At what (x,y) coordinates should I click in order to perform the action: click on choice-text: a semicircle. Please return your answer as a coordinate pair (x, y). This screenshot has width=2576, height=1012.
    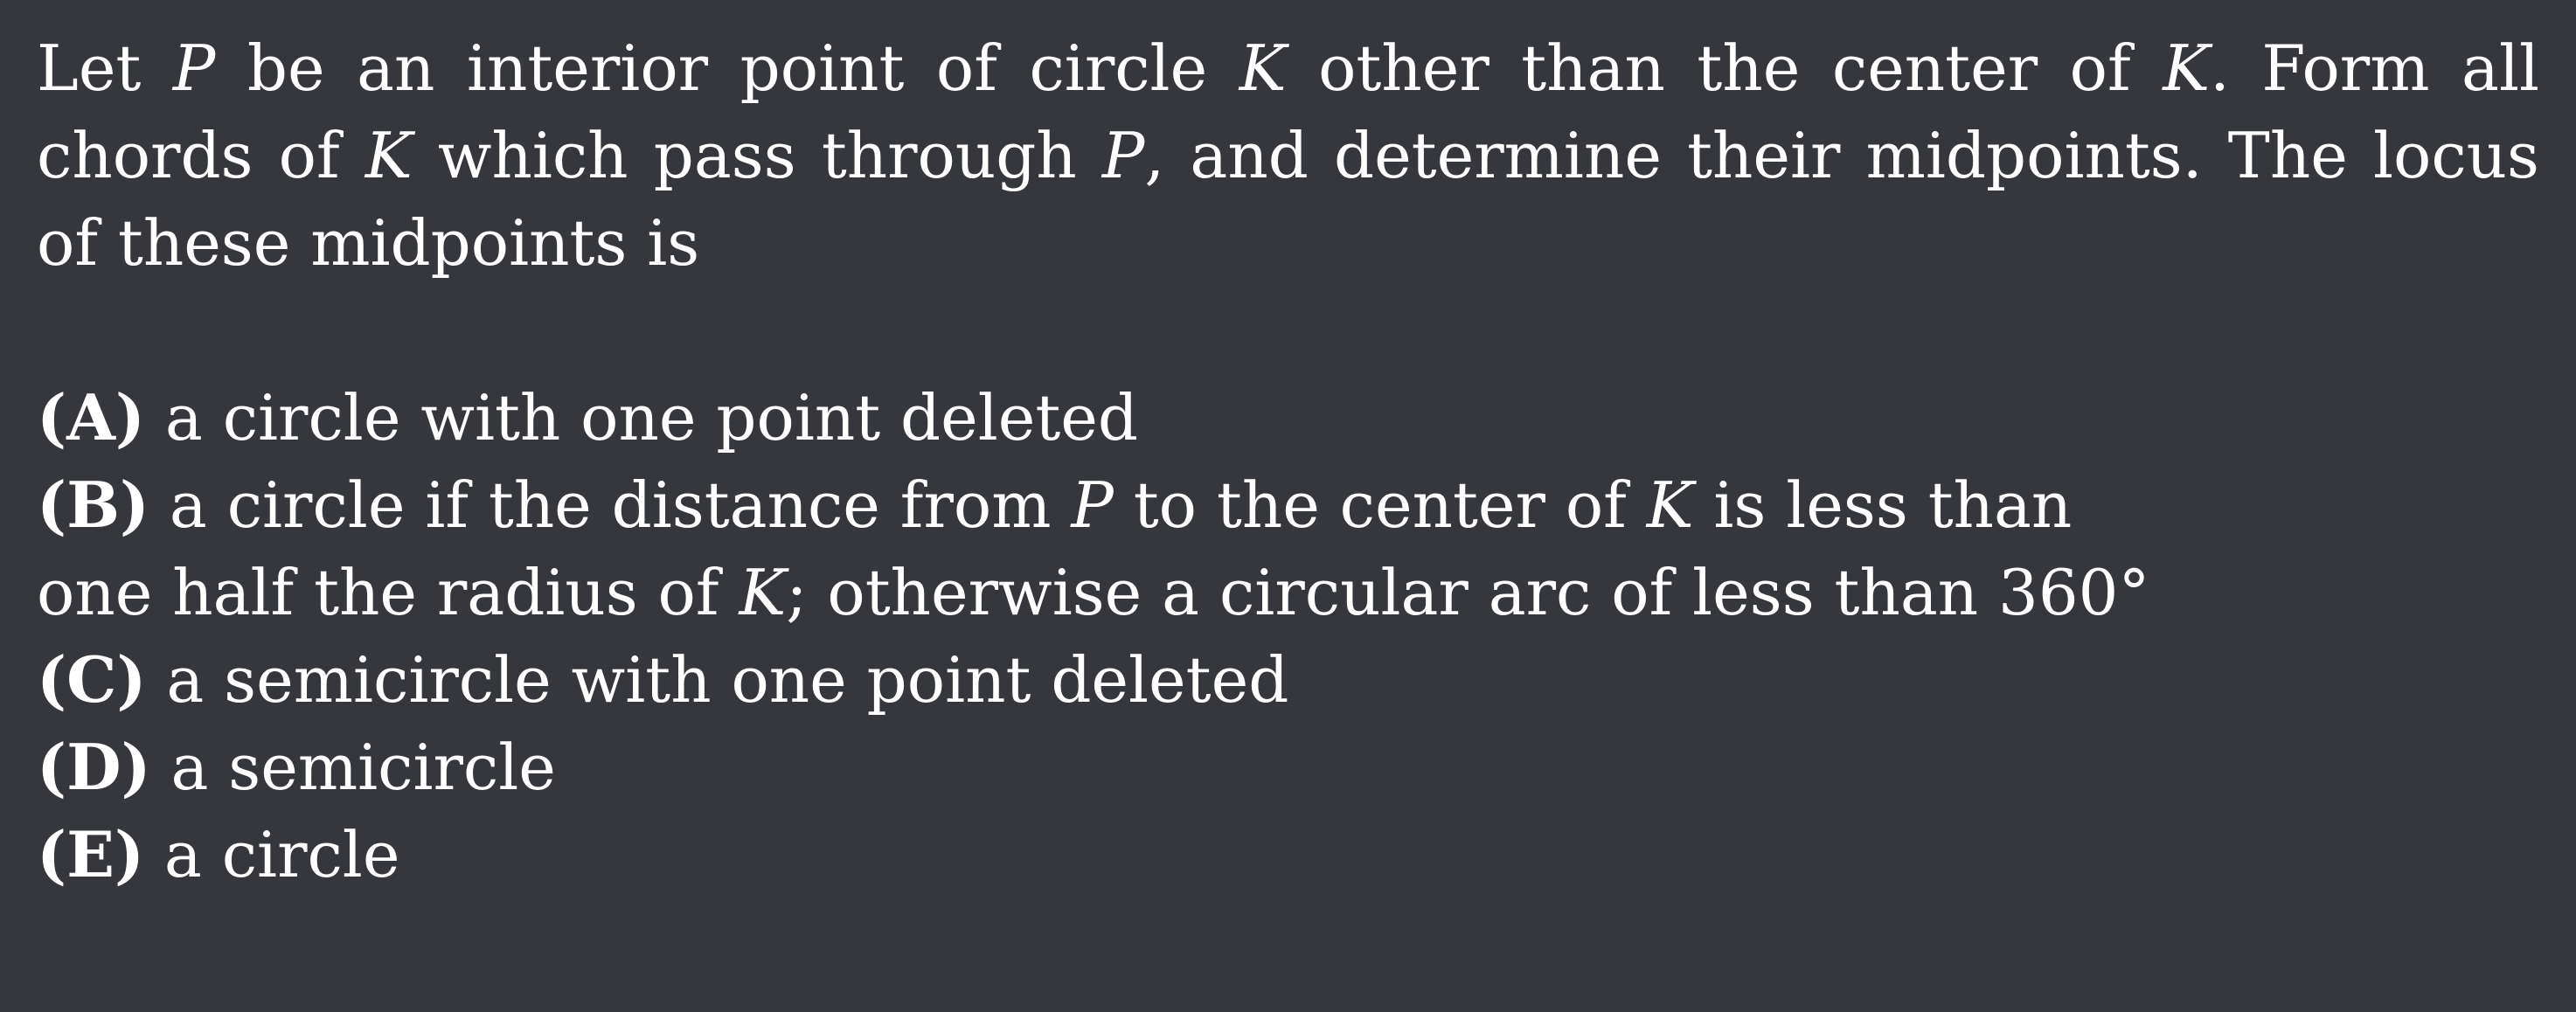
    Looking at the image, I should click on (353, 767).